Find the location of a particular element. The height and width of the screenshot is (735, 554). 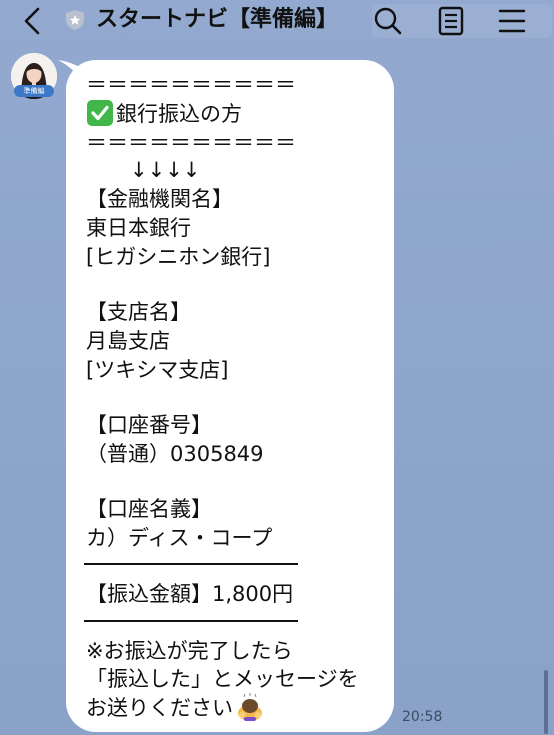

branch-kana: [ツキシマ支店] is located at coordinates (157, 370).